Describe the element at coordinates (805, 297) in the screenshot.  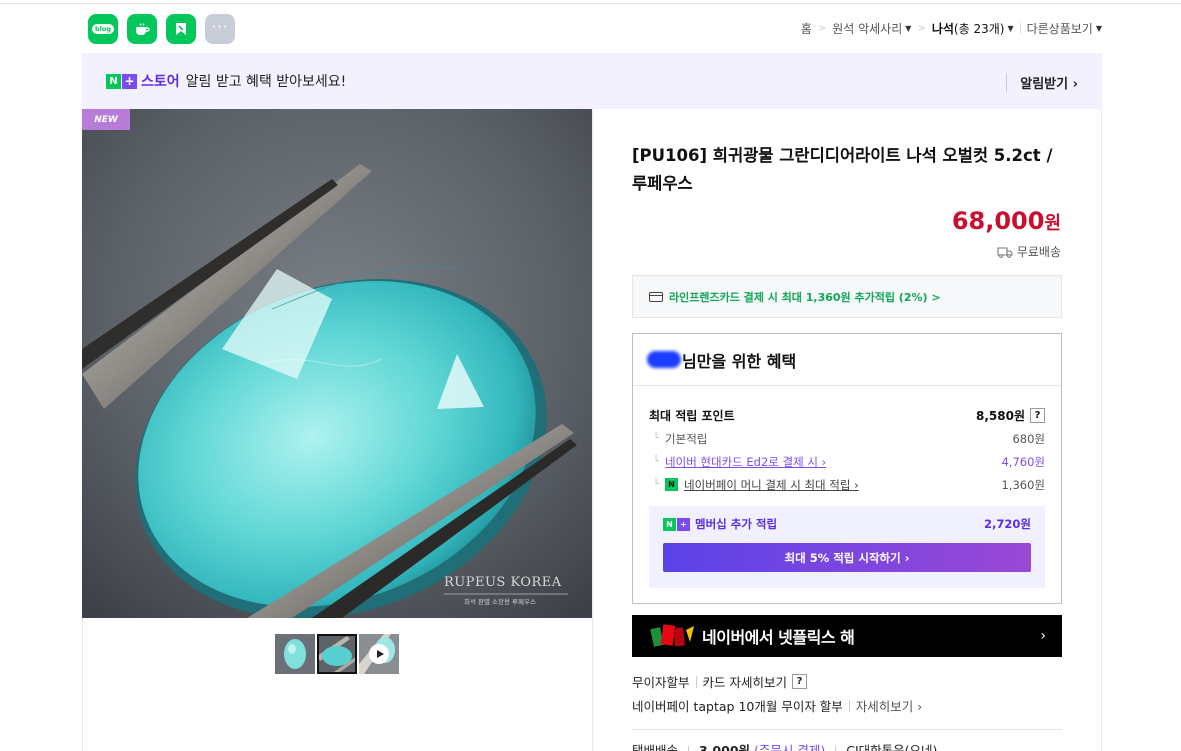
I see `card-promo-text: 라인프렌즈카드 결제 시 최대 1,360원 추가적립 (2%) >` at that location.